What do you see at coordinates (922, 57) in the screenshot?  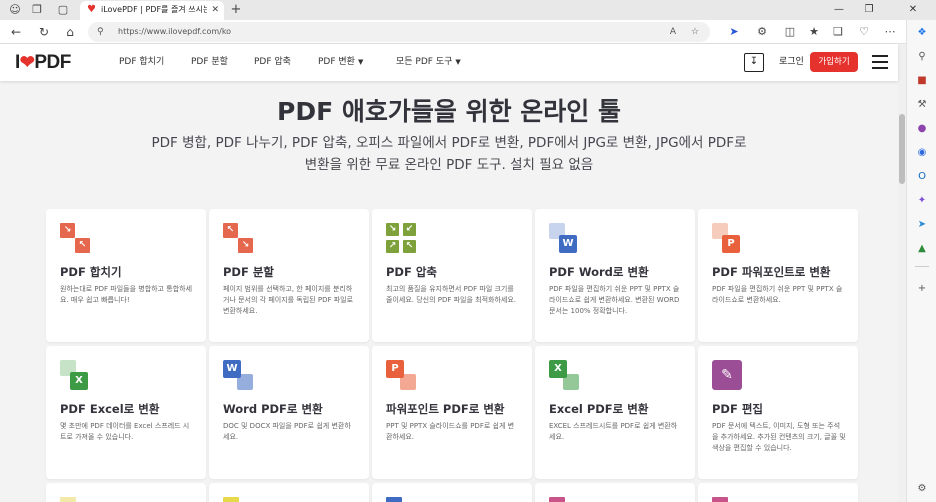 I see `search-icon: ⚲` at bounding box center [922, 57].